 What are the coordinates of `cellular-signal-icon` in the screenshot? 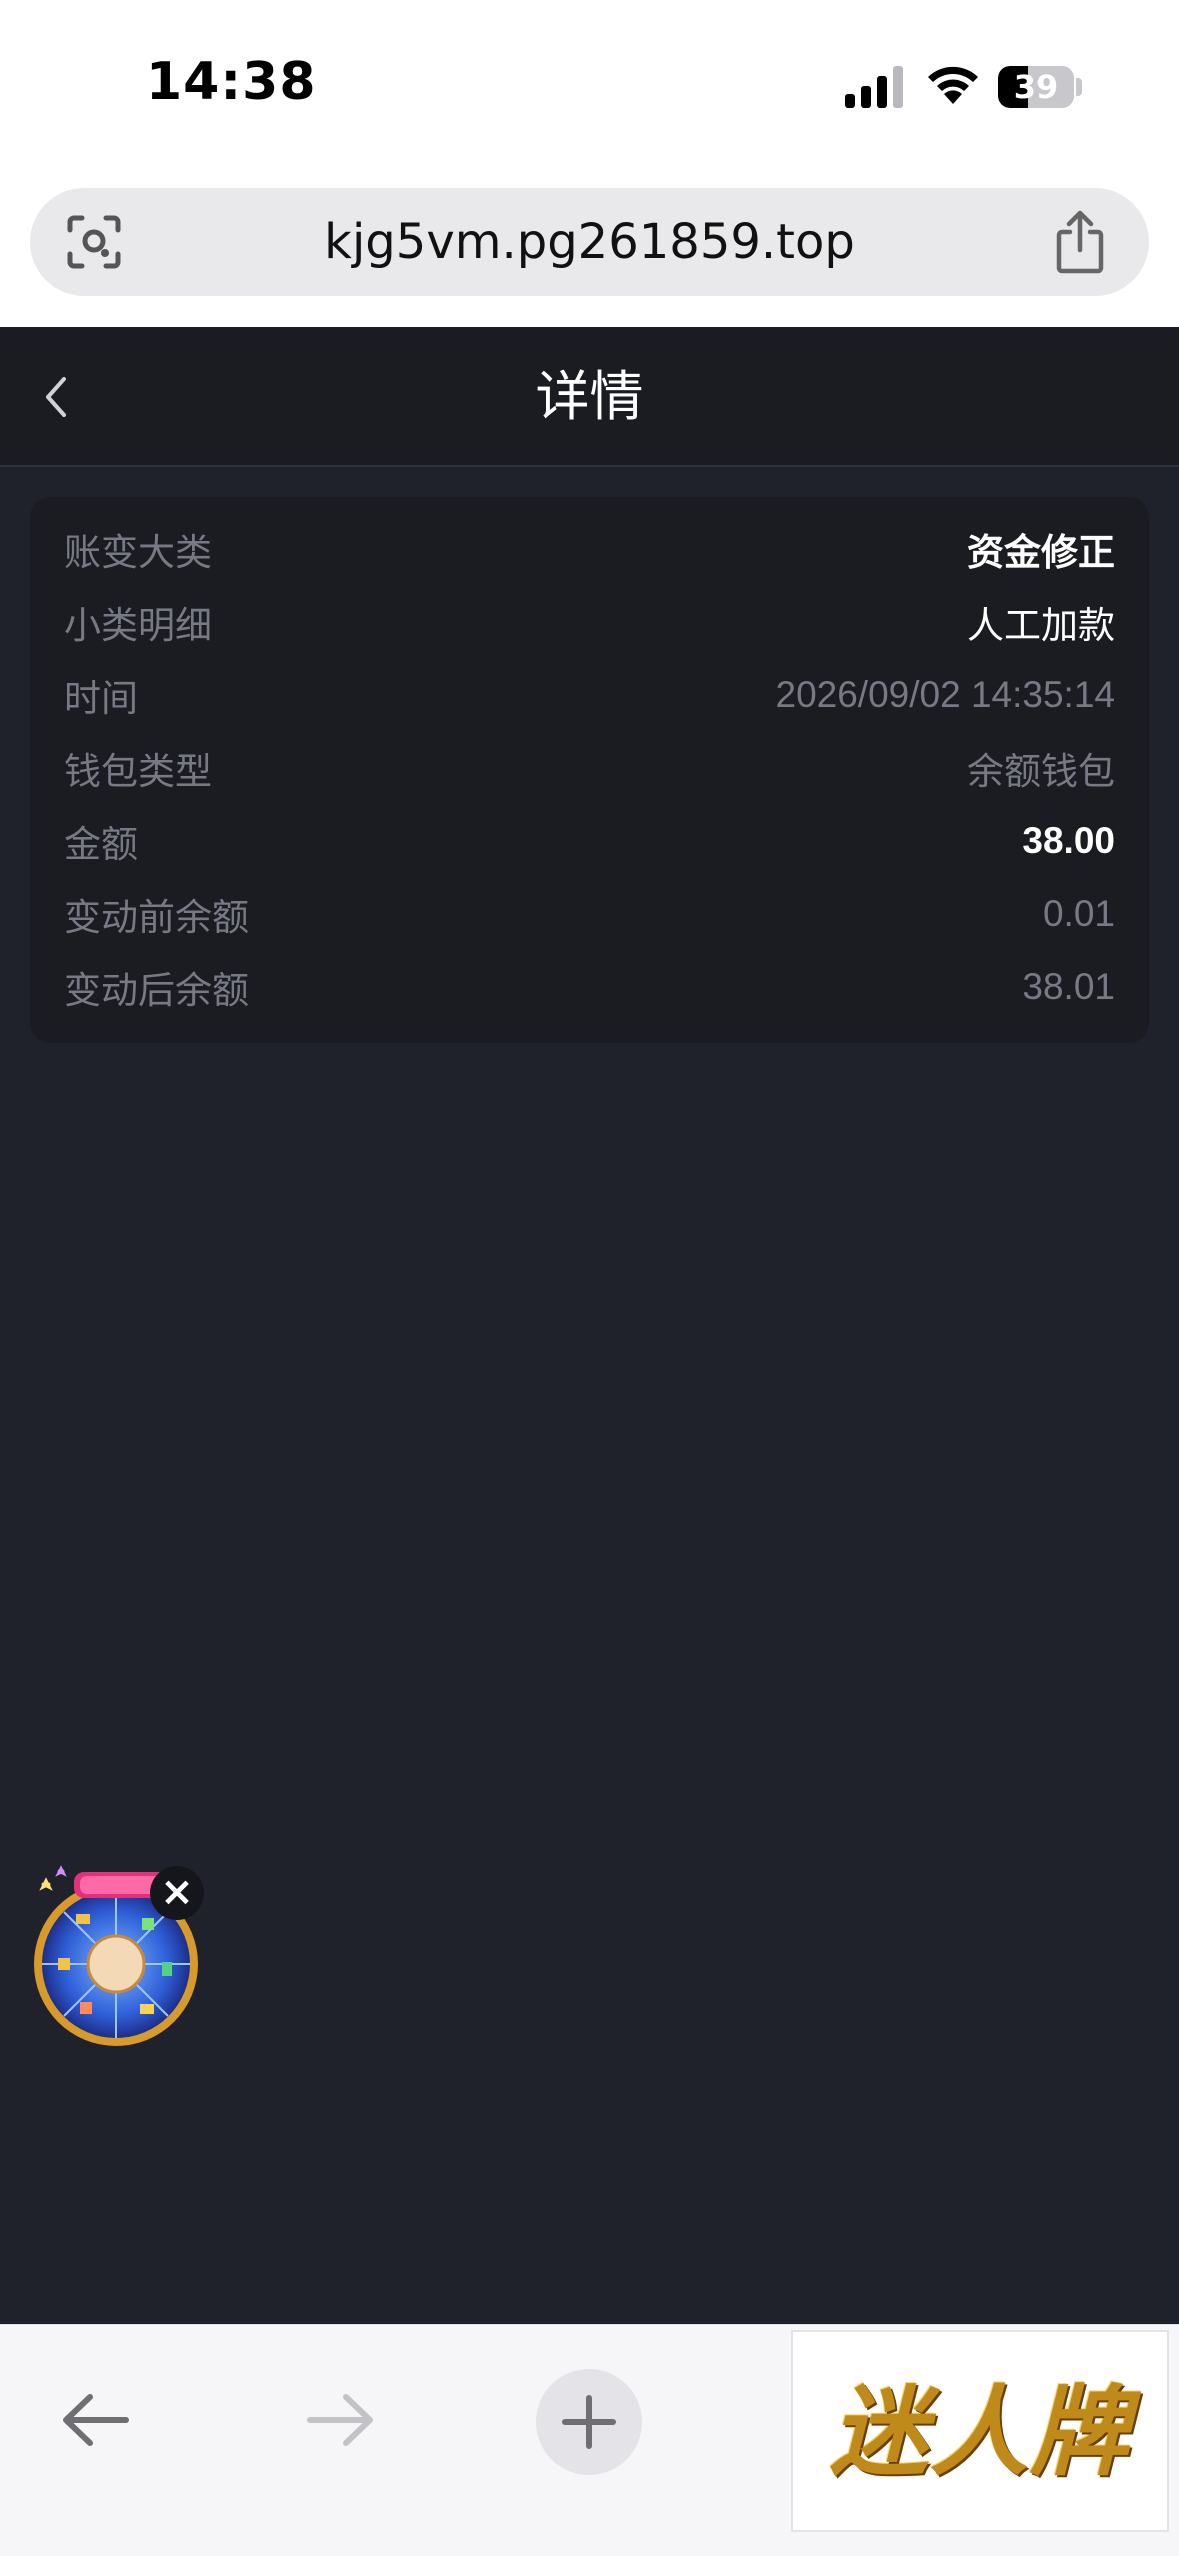 It's located at (874, 87).